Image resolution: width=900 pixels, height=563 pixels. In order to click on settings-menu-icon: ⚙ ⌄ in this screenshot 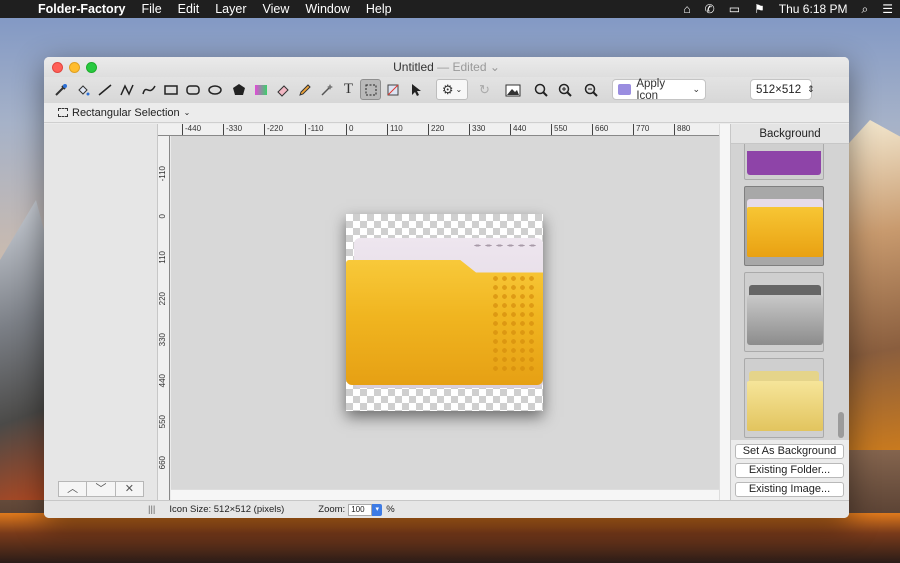, I will do `click(452, 89)`.